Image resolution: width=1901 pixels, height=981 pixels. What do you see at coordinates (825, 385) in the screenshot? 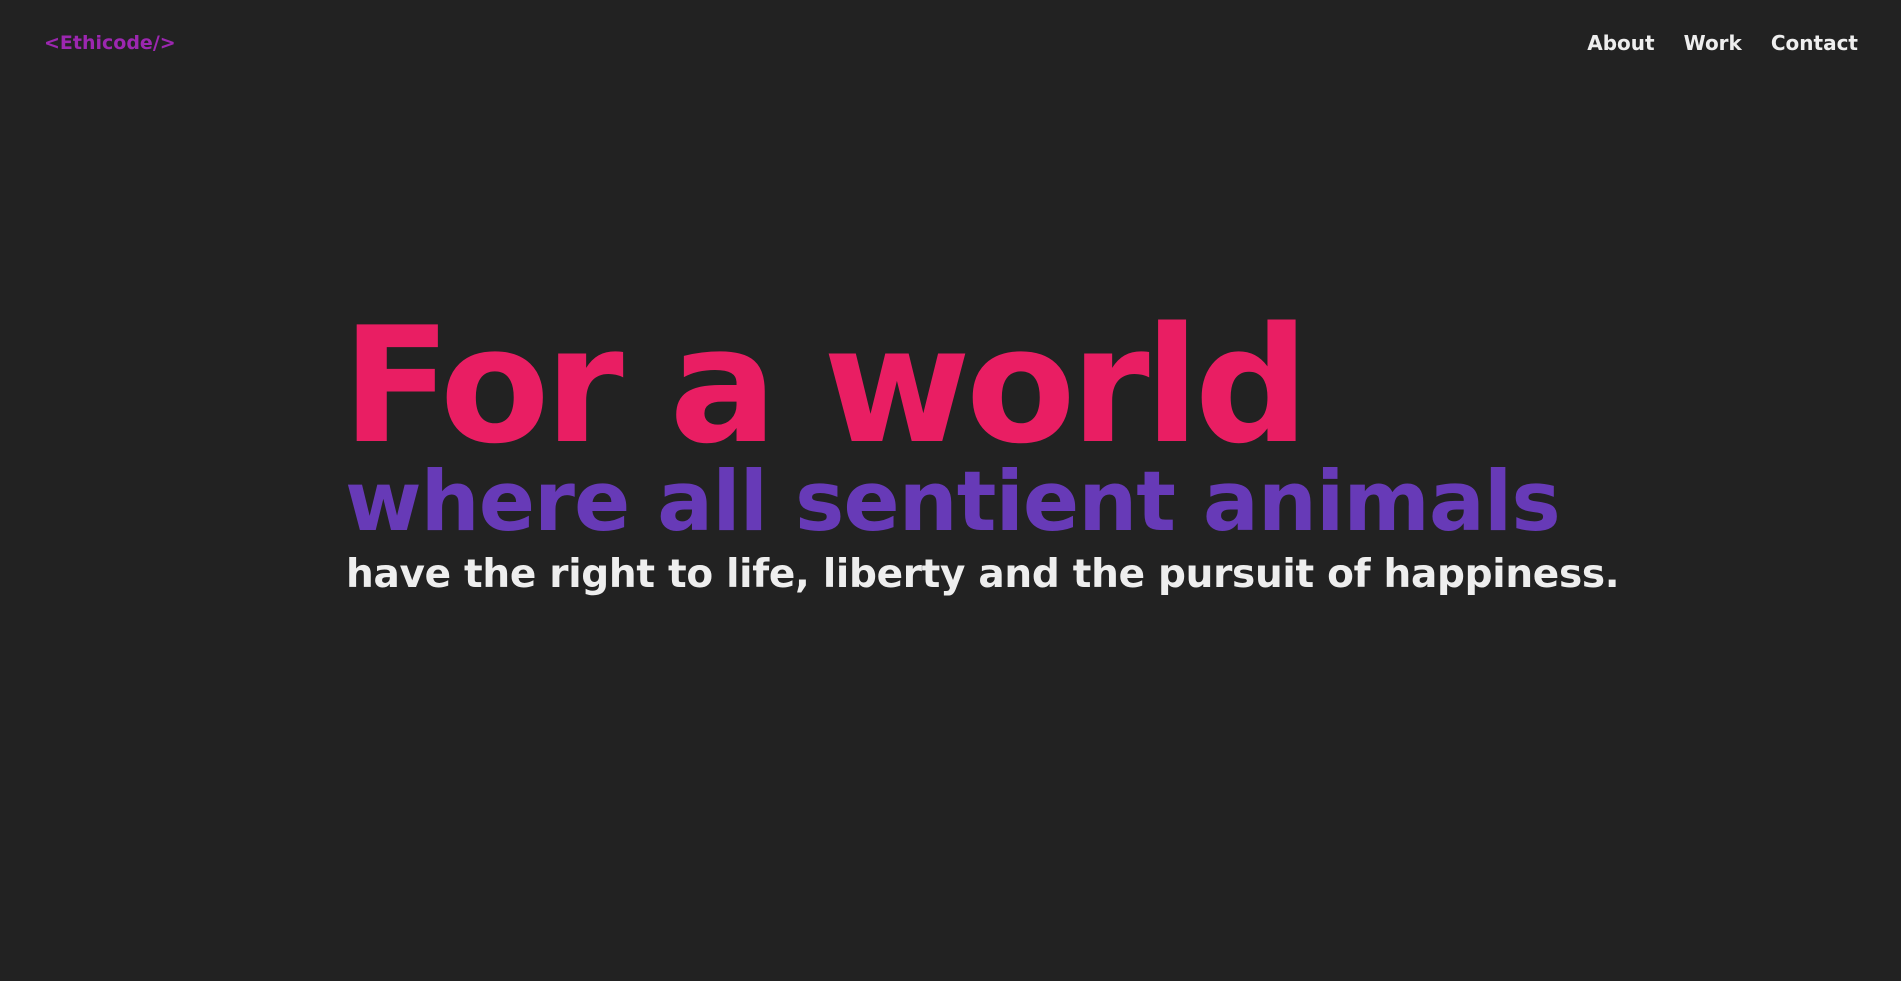
I see `hero-headline: For a world` at bounding box center [825, 385].